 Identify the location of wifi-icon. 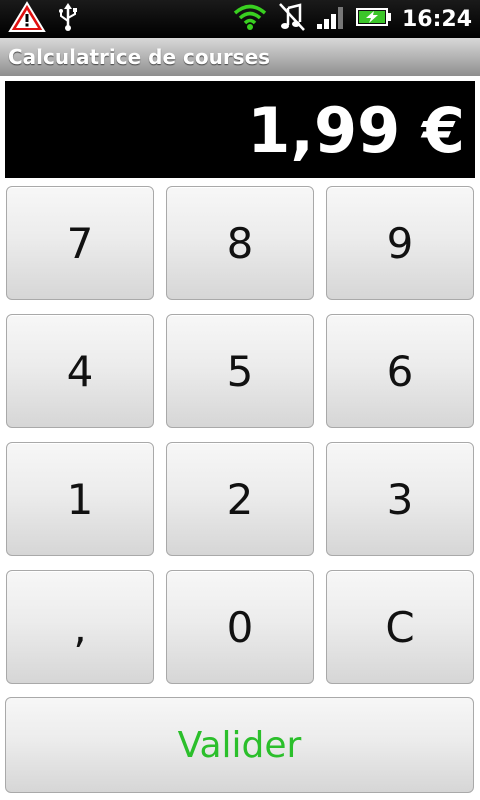
(250, 19).